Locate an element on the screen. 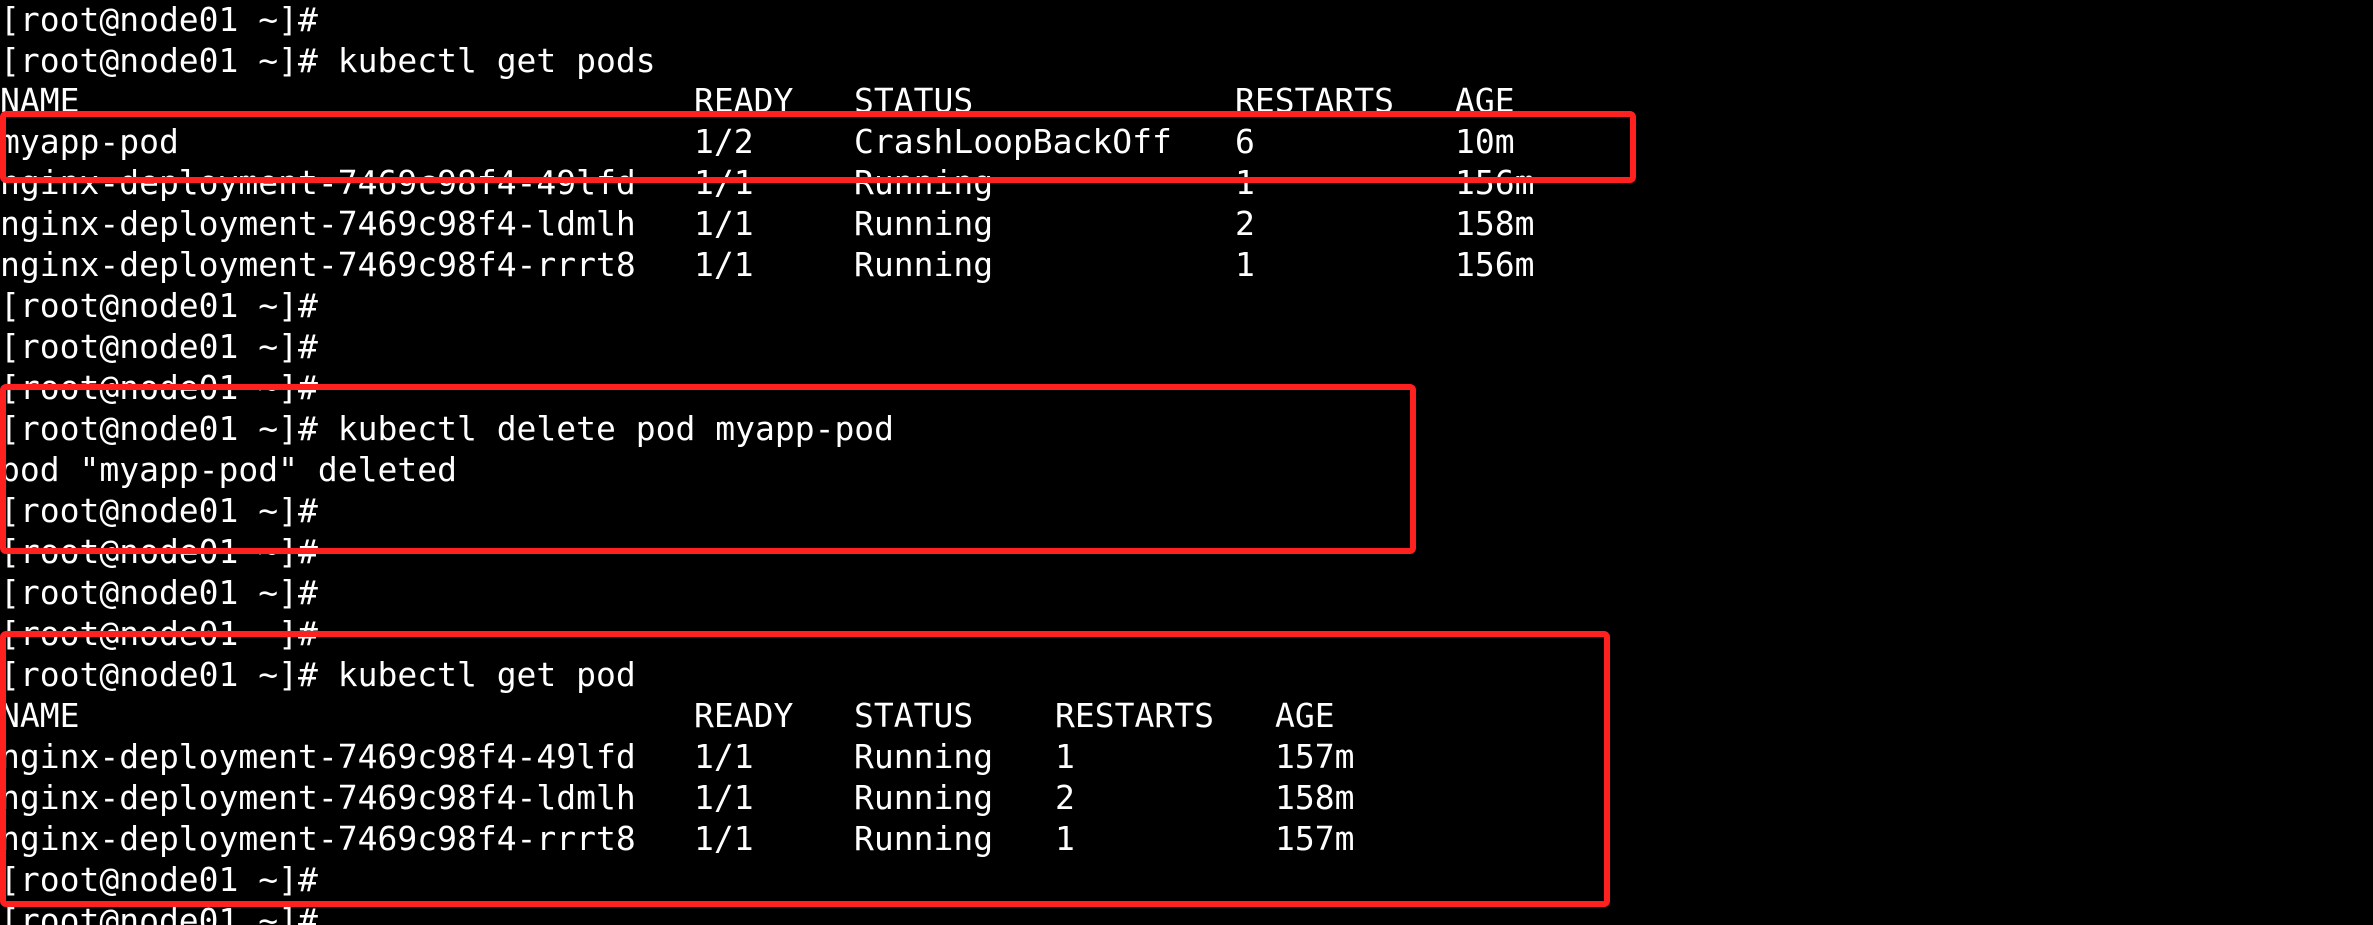  pod-name: myapp-pod is located at coordinates (89, 141).